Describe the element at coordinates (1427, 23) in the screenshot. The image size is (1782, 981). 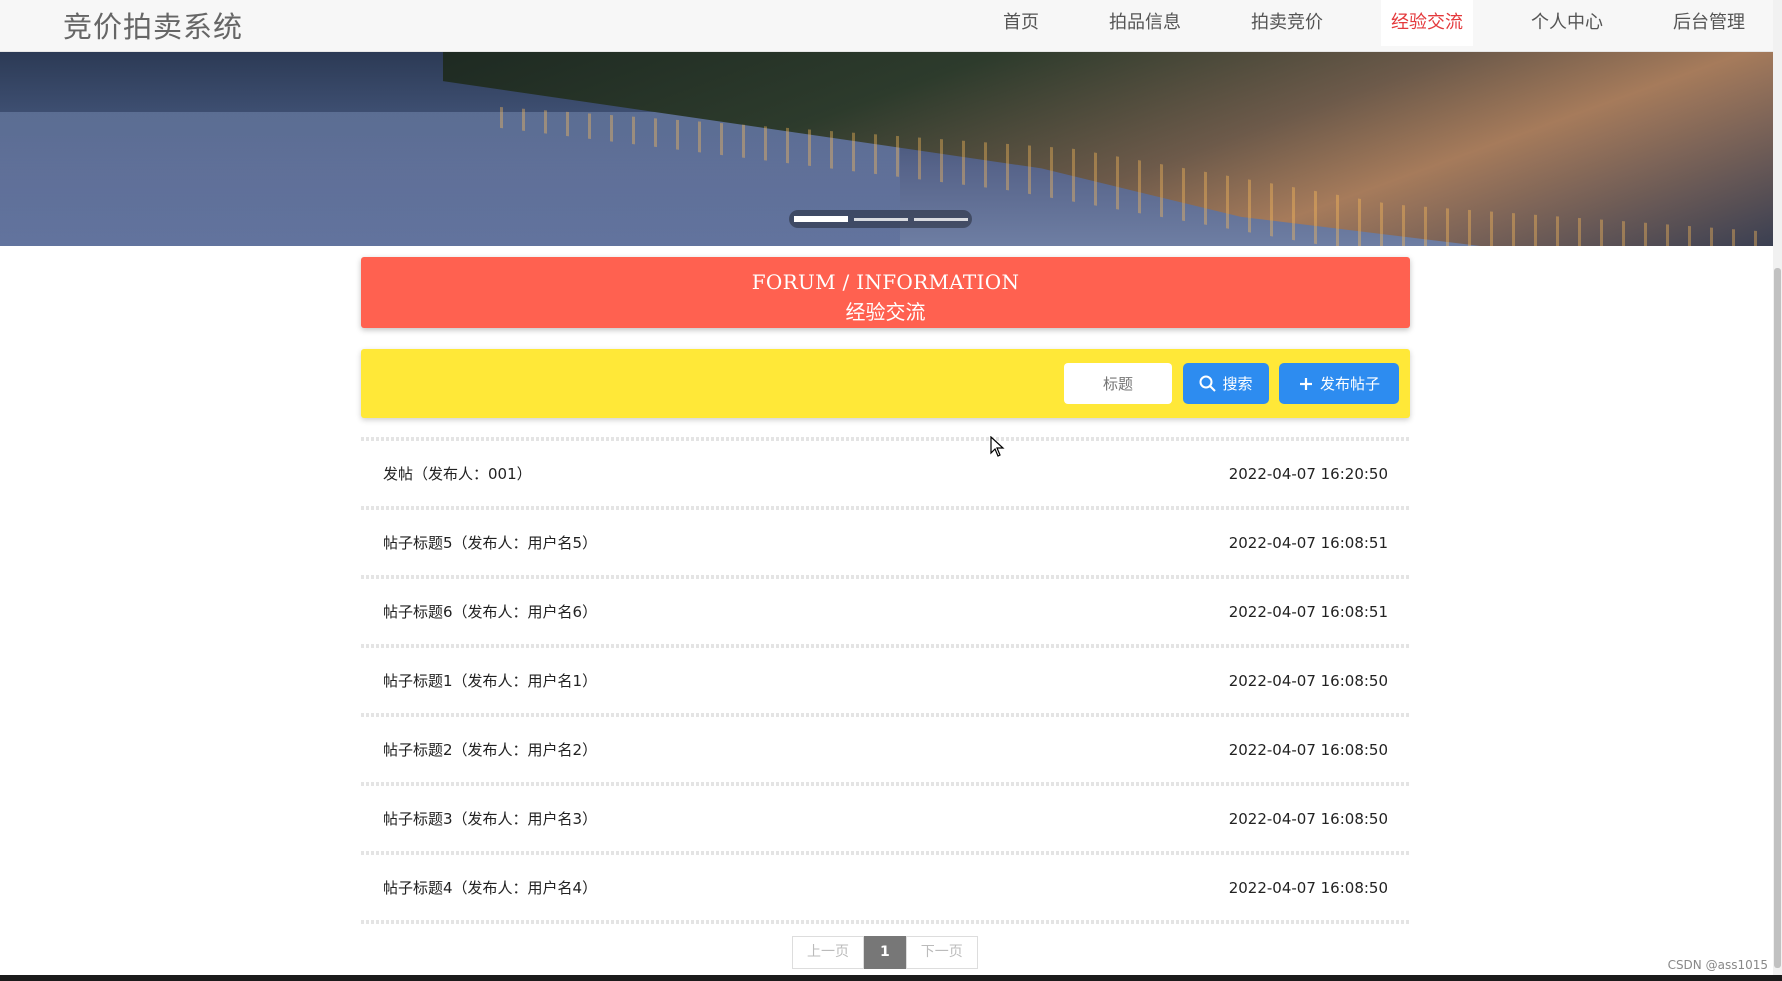
I see `nav-item-forum: 经验交流` at that location.